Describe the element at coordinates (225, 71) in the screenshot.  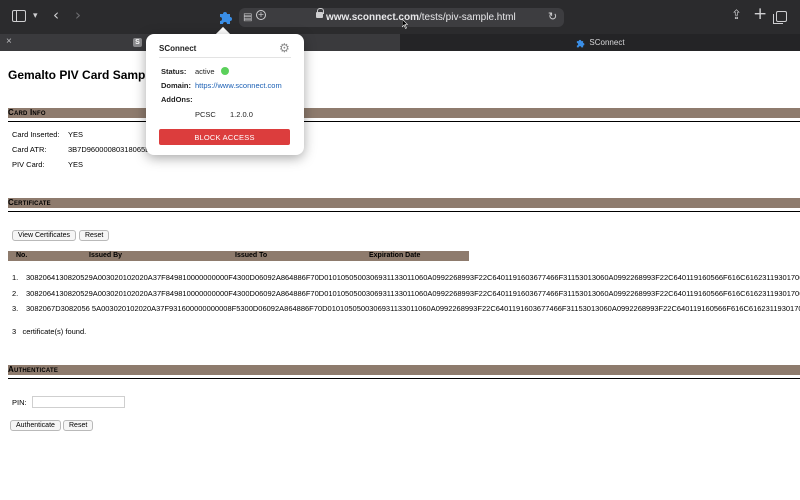
I see `status-indicator-icon` at that location.